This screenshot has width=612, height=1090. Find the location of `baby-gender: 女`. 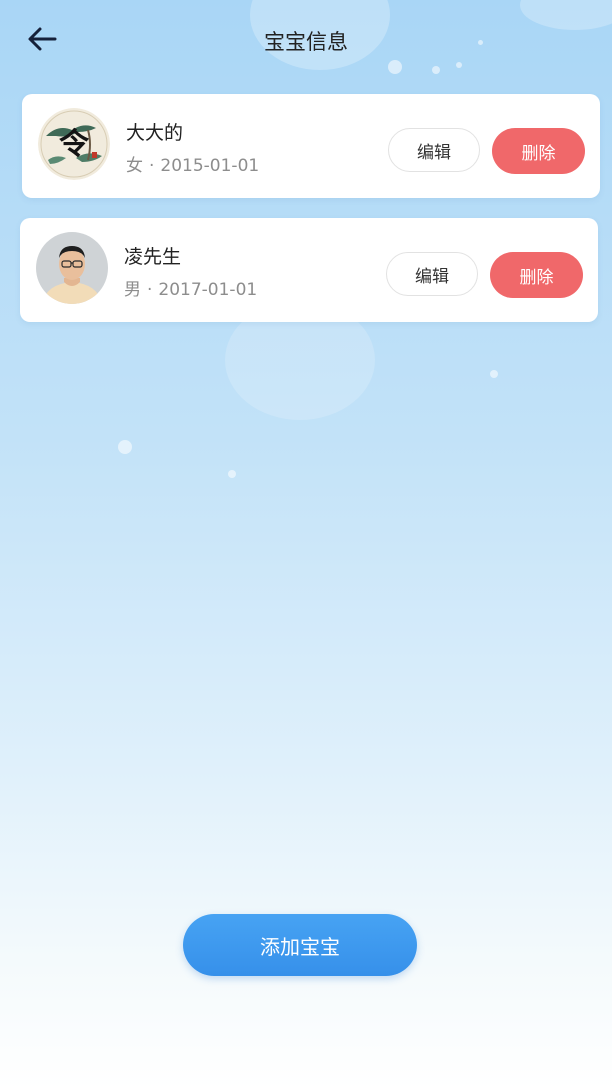

baby-gender: 女 is located at coordinates (134, 166).